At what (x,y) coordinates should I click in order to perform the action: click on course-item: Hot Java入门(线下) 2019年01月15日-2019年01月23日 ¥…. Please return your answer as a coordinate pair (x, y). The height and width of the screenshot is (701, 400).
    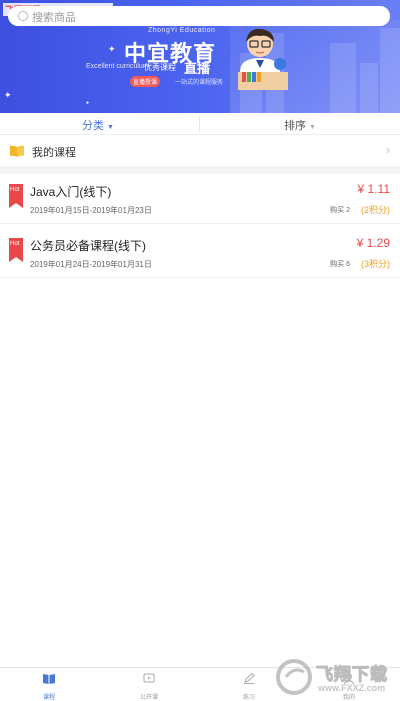
    Looking at the image, I should click on (200, 199).